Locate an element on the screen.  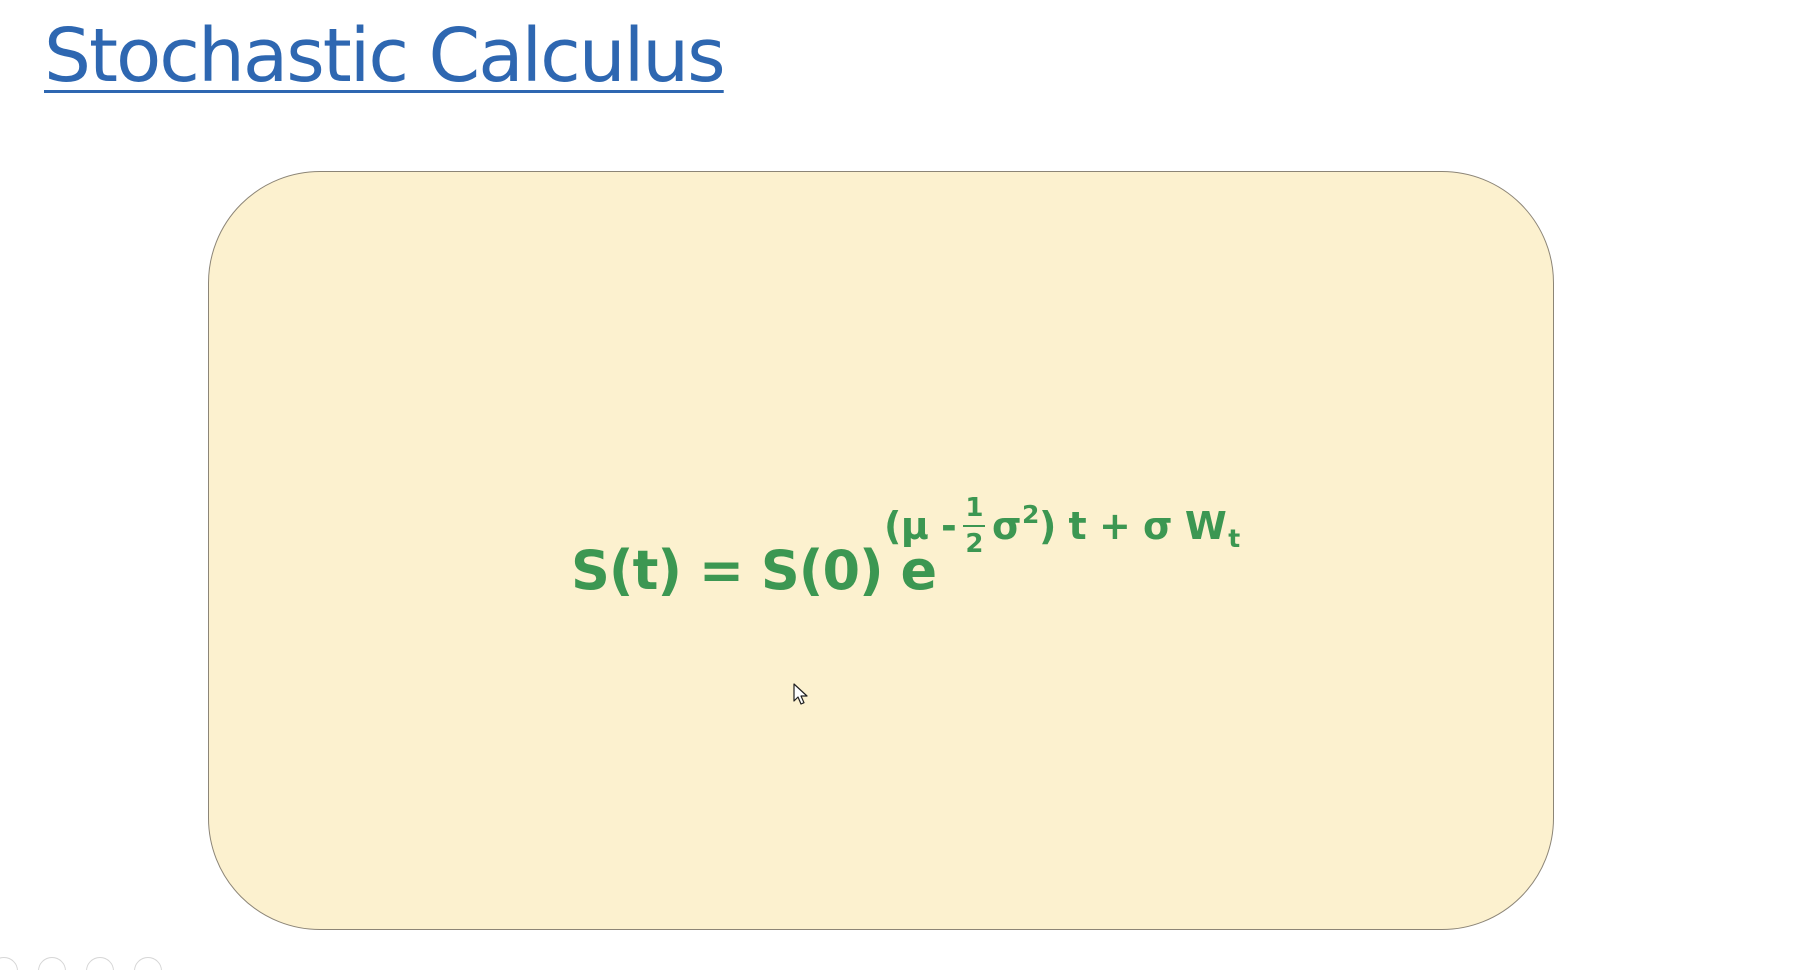
mouse-pointer-icon is located at coordinates (802, 695).